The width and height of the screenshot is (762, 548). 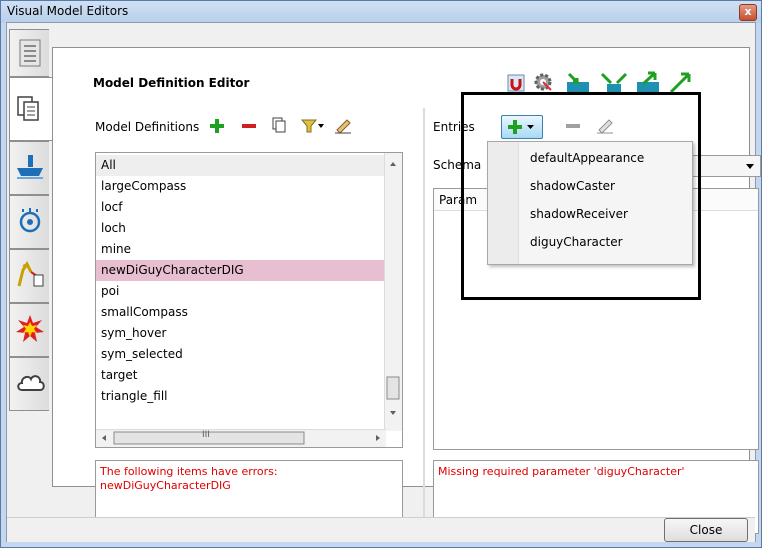 What do you see at coordinates (165, 485) in the screenshot?
I see `error-item: newDiGuyCharacterDIG` at bounding box center [165, 485].